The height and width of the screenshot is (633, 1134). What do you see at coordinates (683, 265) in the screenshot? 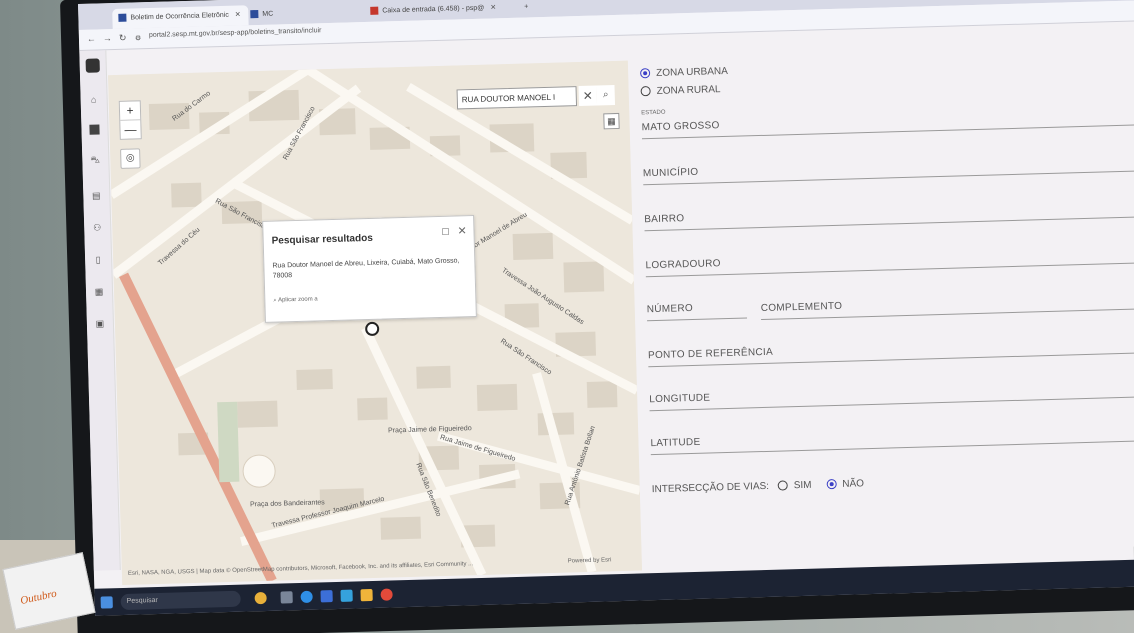
I see `logradouro-label: LOGRADOURO` at bounding box center [683, 265].